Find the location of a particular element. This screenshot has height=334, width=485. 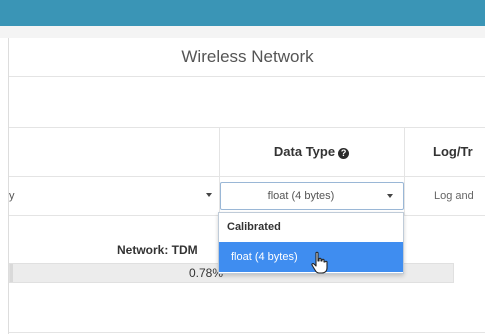

log-select-value: Log and is located at coordinates (454, 196).